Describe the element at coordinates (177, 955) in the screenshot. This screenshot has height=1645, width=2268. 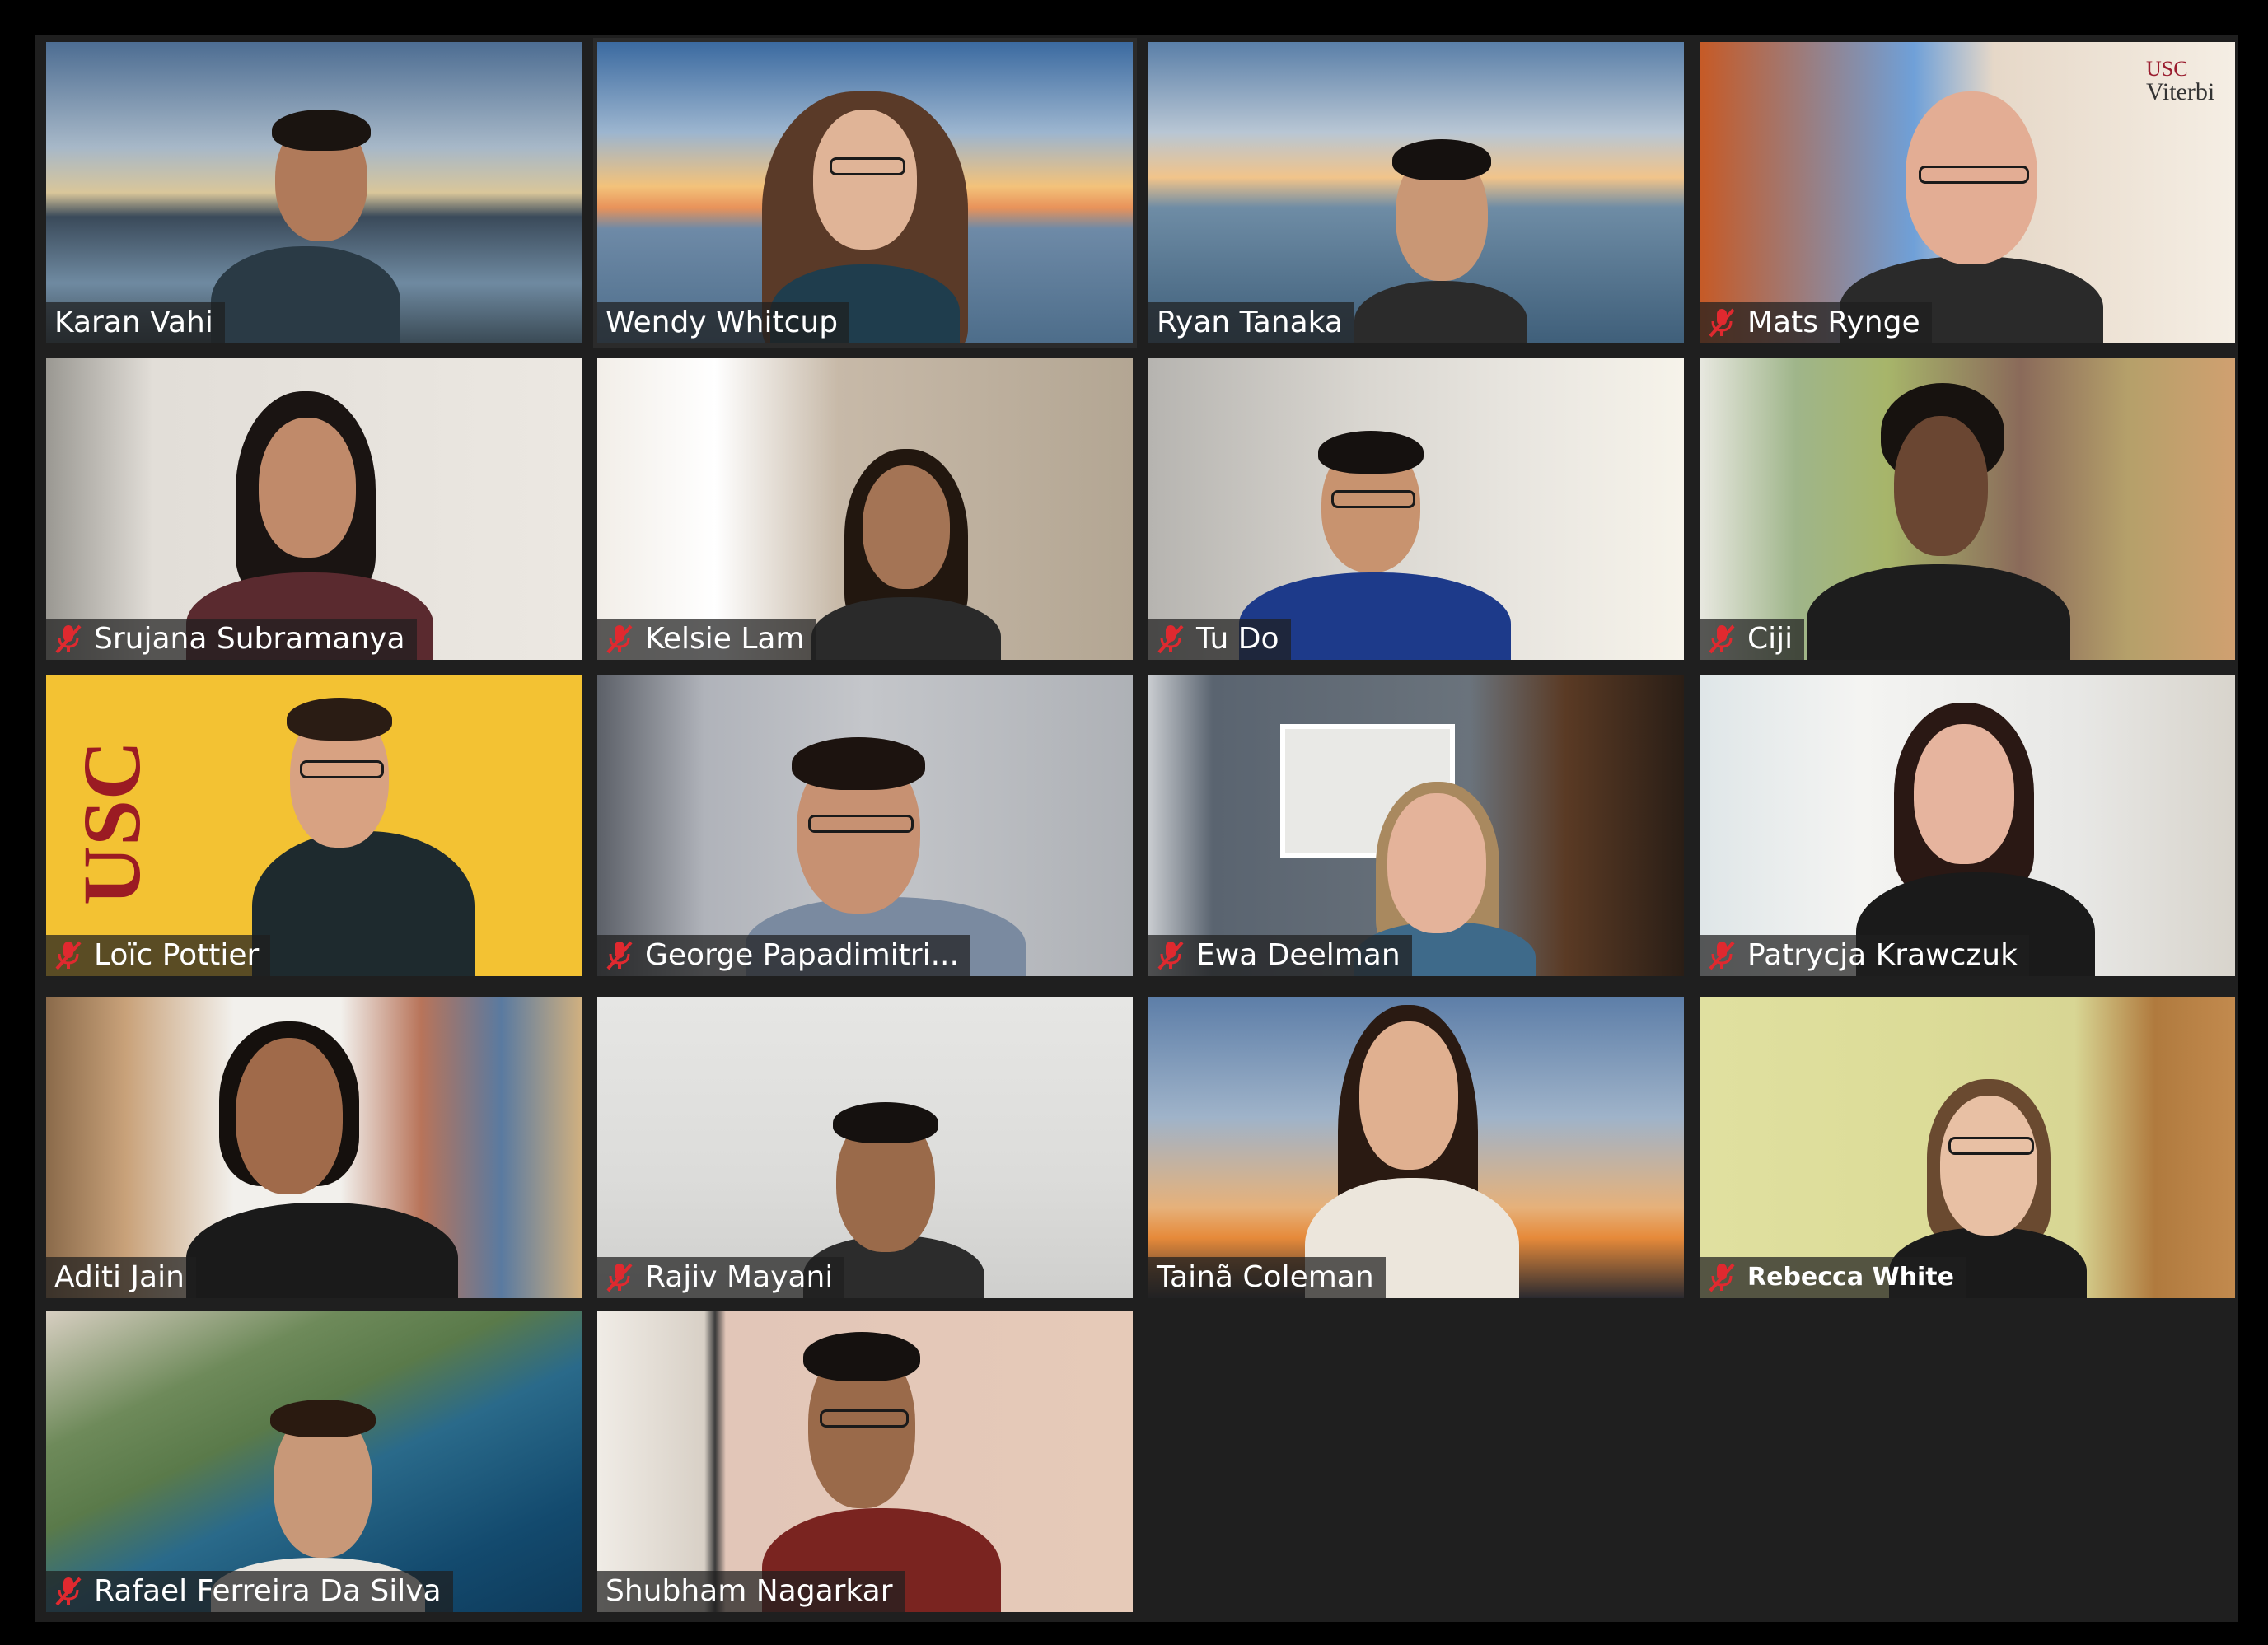
I see `participant-name: Loïc Pottier` at that location.